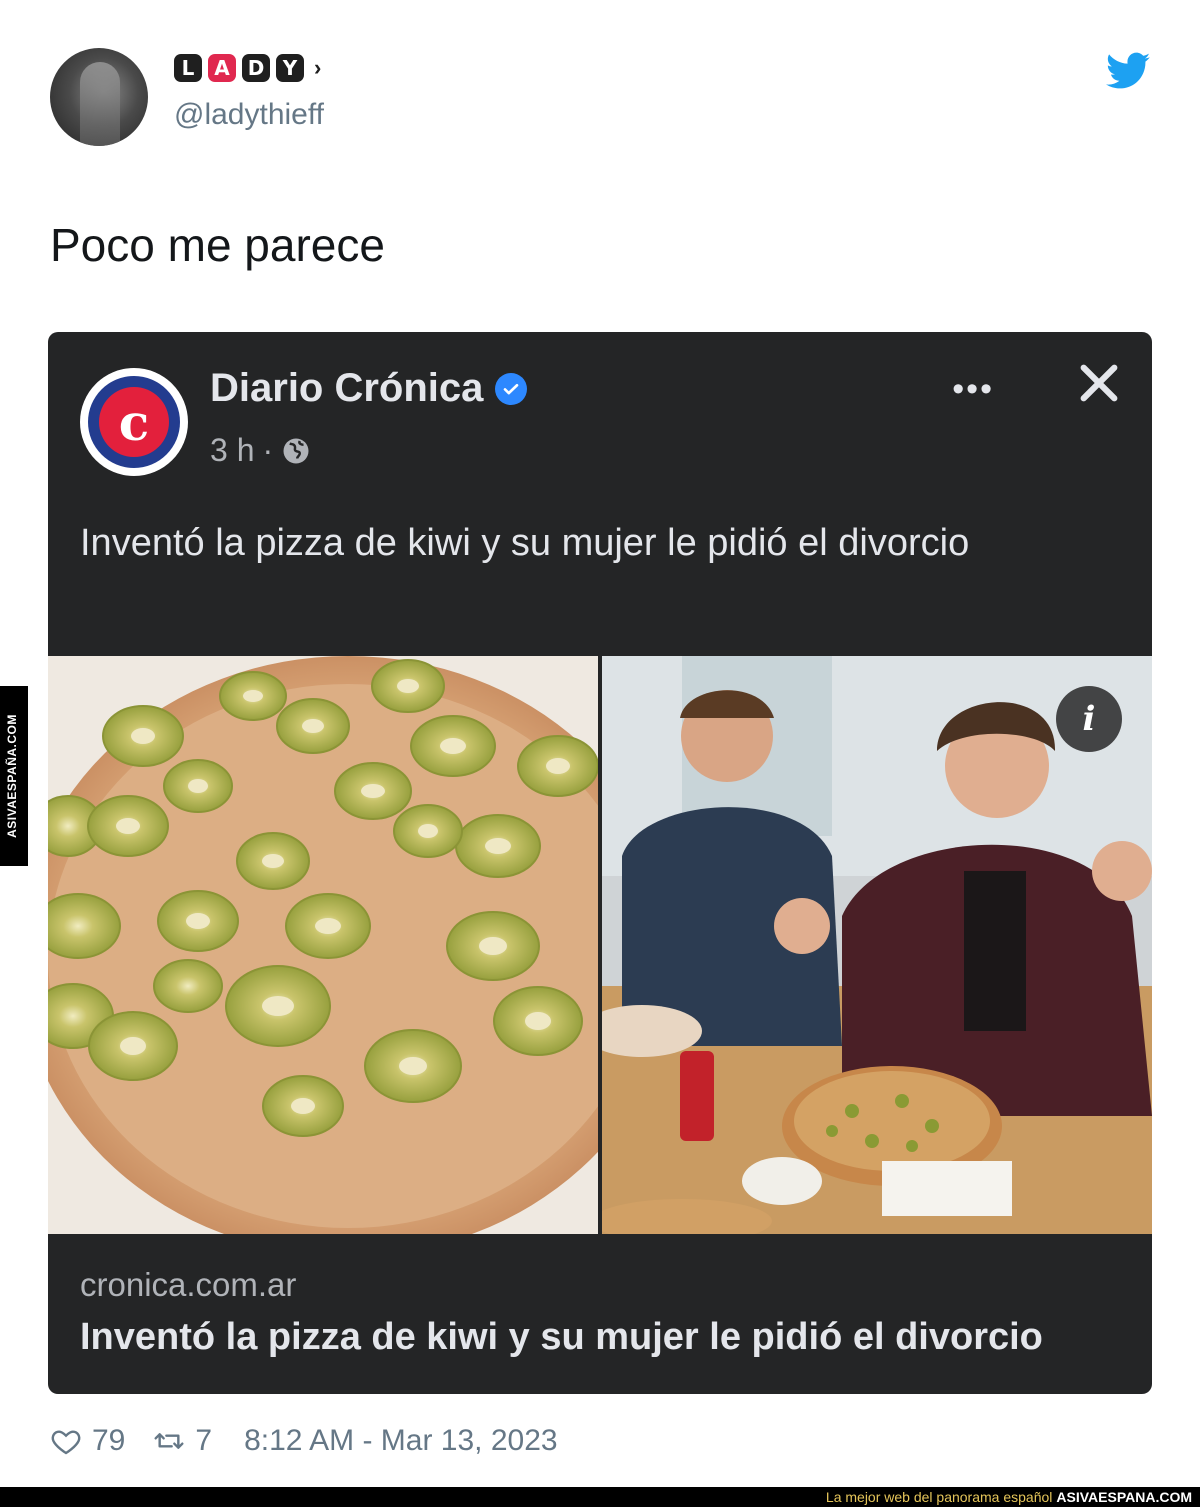 The image size is (1200, 1507). Describe the element at coordinates (109, 1440) in the screenshot. I see `like-count: 79` at that location.